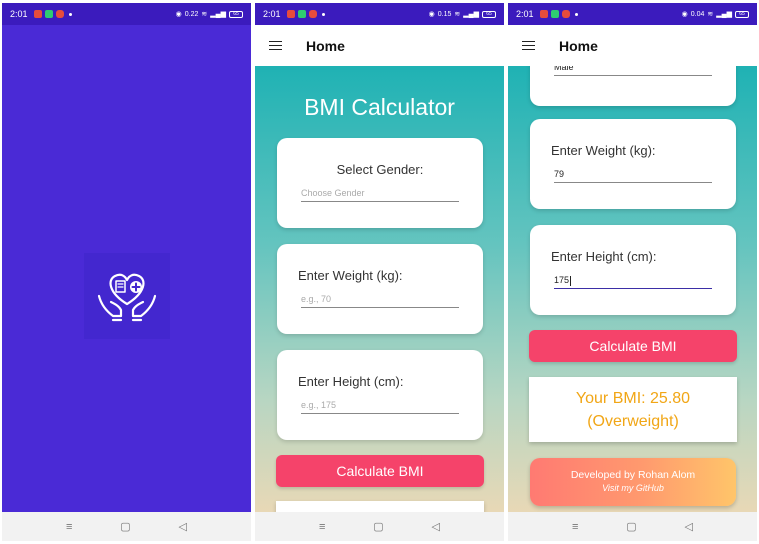 This screenshot has width=759, height=544. Describe the element at coordinates (562, 280) in the screenshot. I see `height-input-value: 175` at that location.